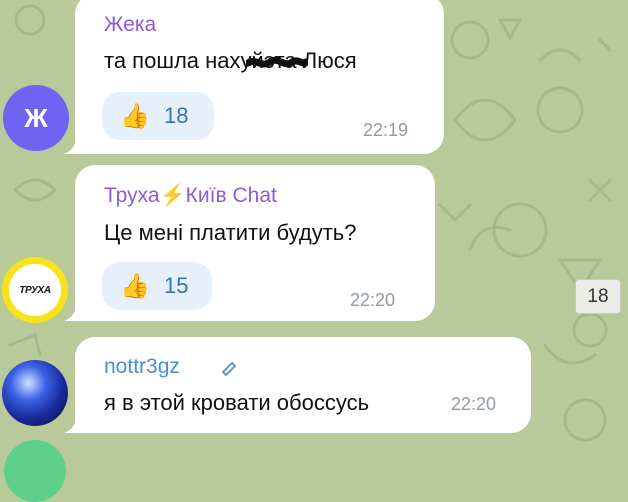 The width and height of the screenshot is (628, 502). I want to click on unread-count-badge: 18, so click(598, 296).